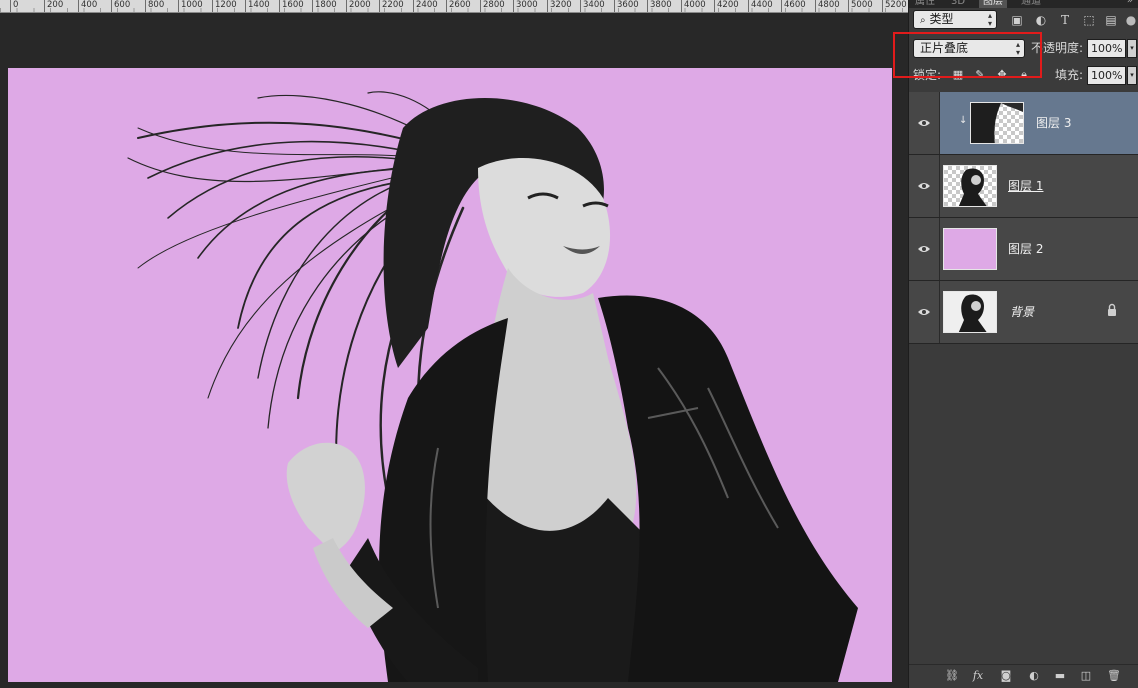 The width and height of the screenshot is (1138, 688). What do you see at coordinates (993, 4) in the screenshot?
I see `tab-layers: 图层` at bounding box center [993, 4].